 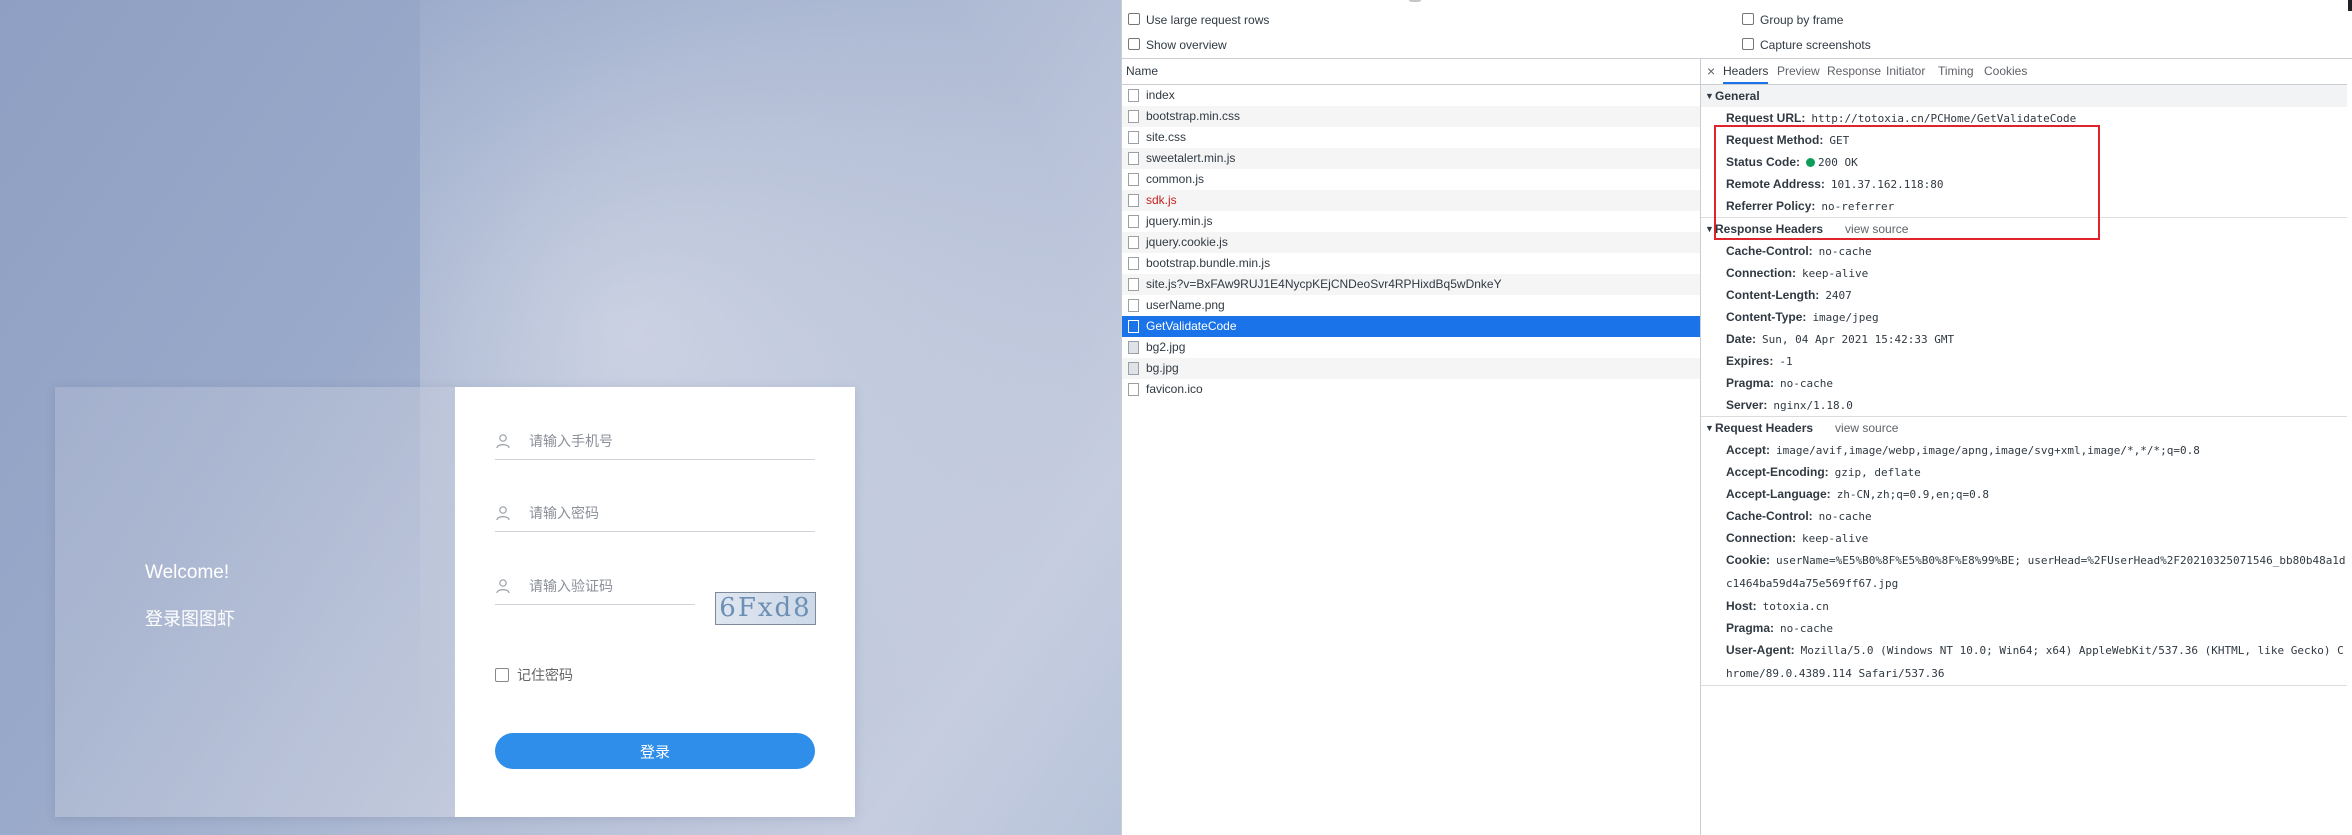 What do you see at coordinates (2026, 428) in the screenshot?
I see `request-headers-section-header: ▼ Request Headers view source` at bounding box center [2026, 428].